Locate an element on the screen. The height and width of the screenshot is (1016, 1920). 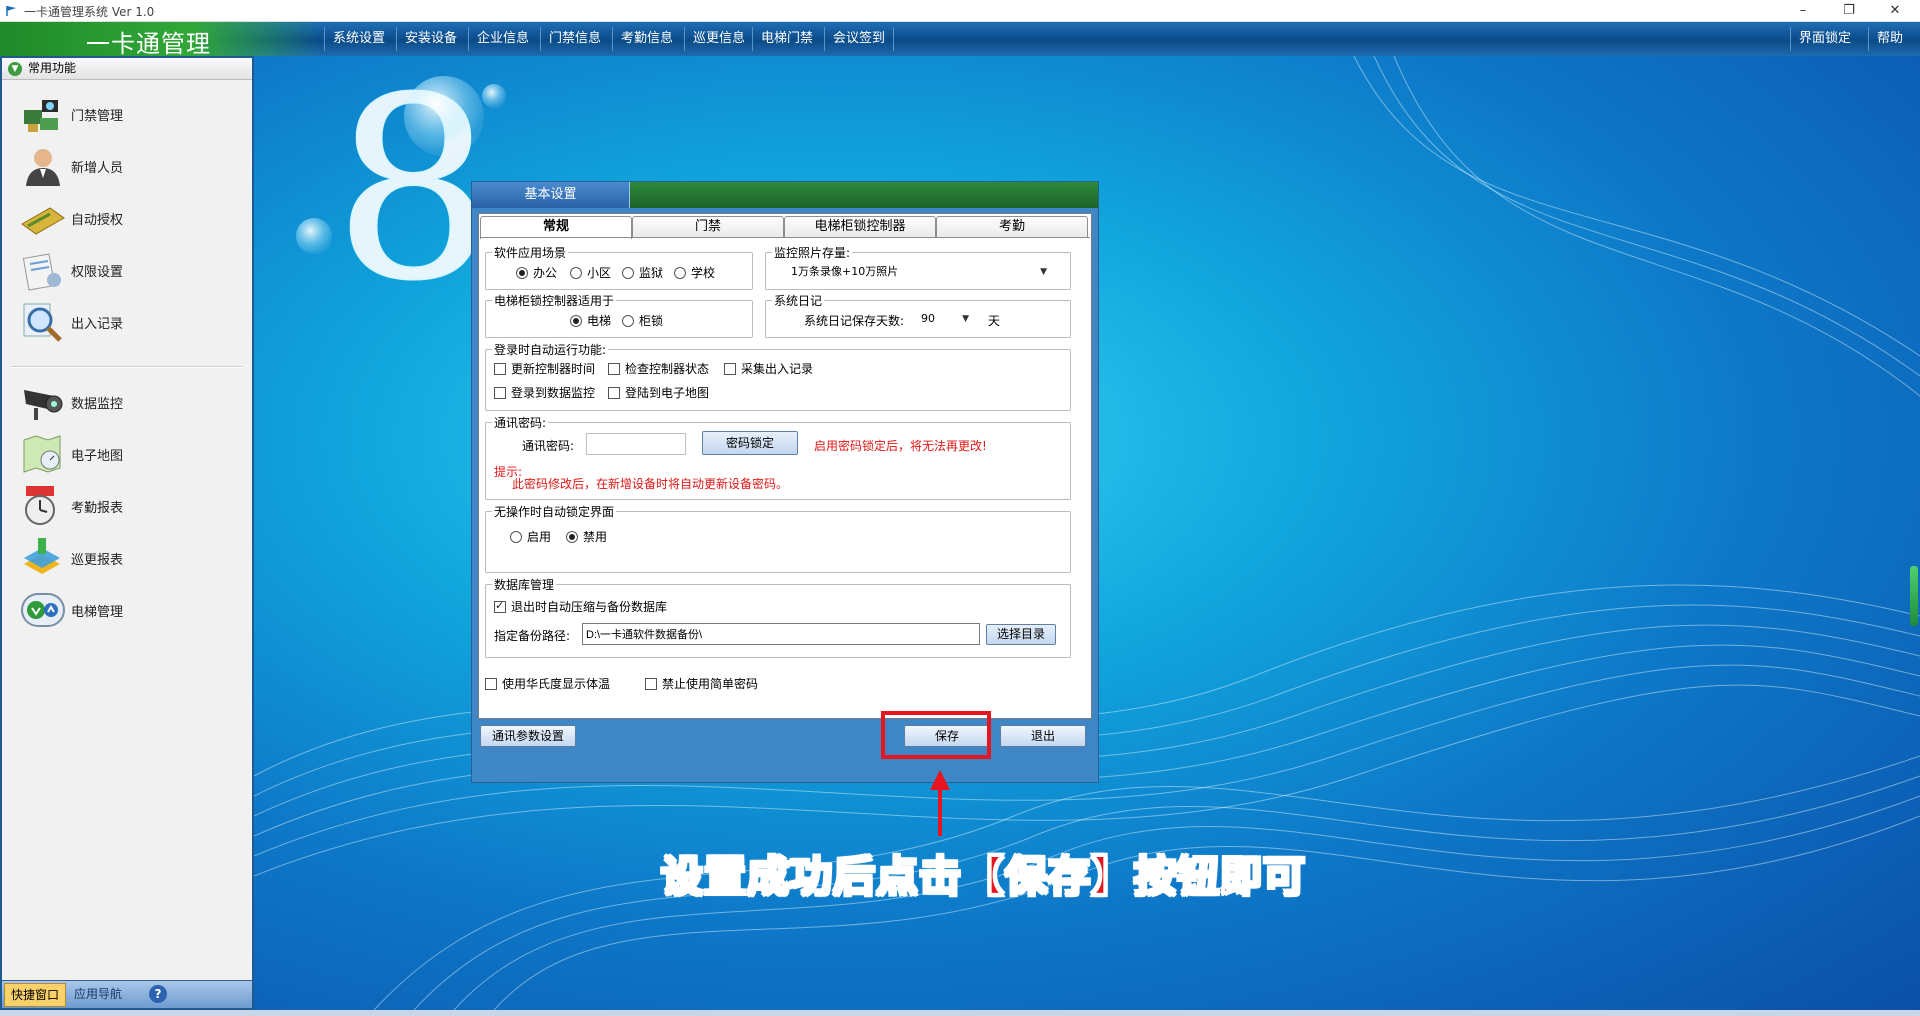
function-label: 权限设置 is located at coordinates (97, 272).